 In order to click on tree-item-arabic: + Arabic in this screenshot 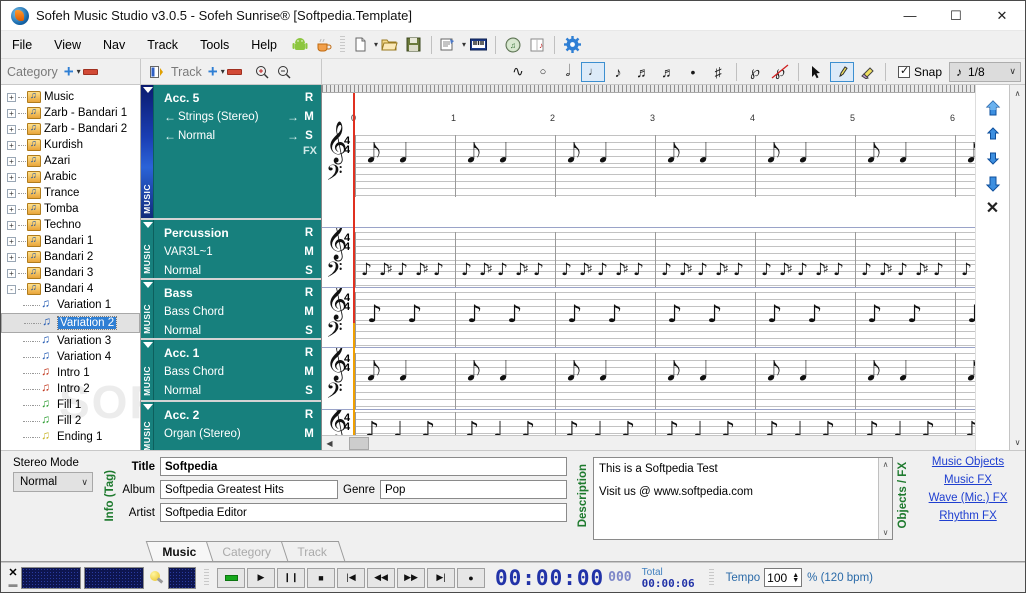, I will do `click(70, 177)`.